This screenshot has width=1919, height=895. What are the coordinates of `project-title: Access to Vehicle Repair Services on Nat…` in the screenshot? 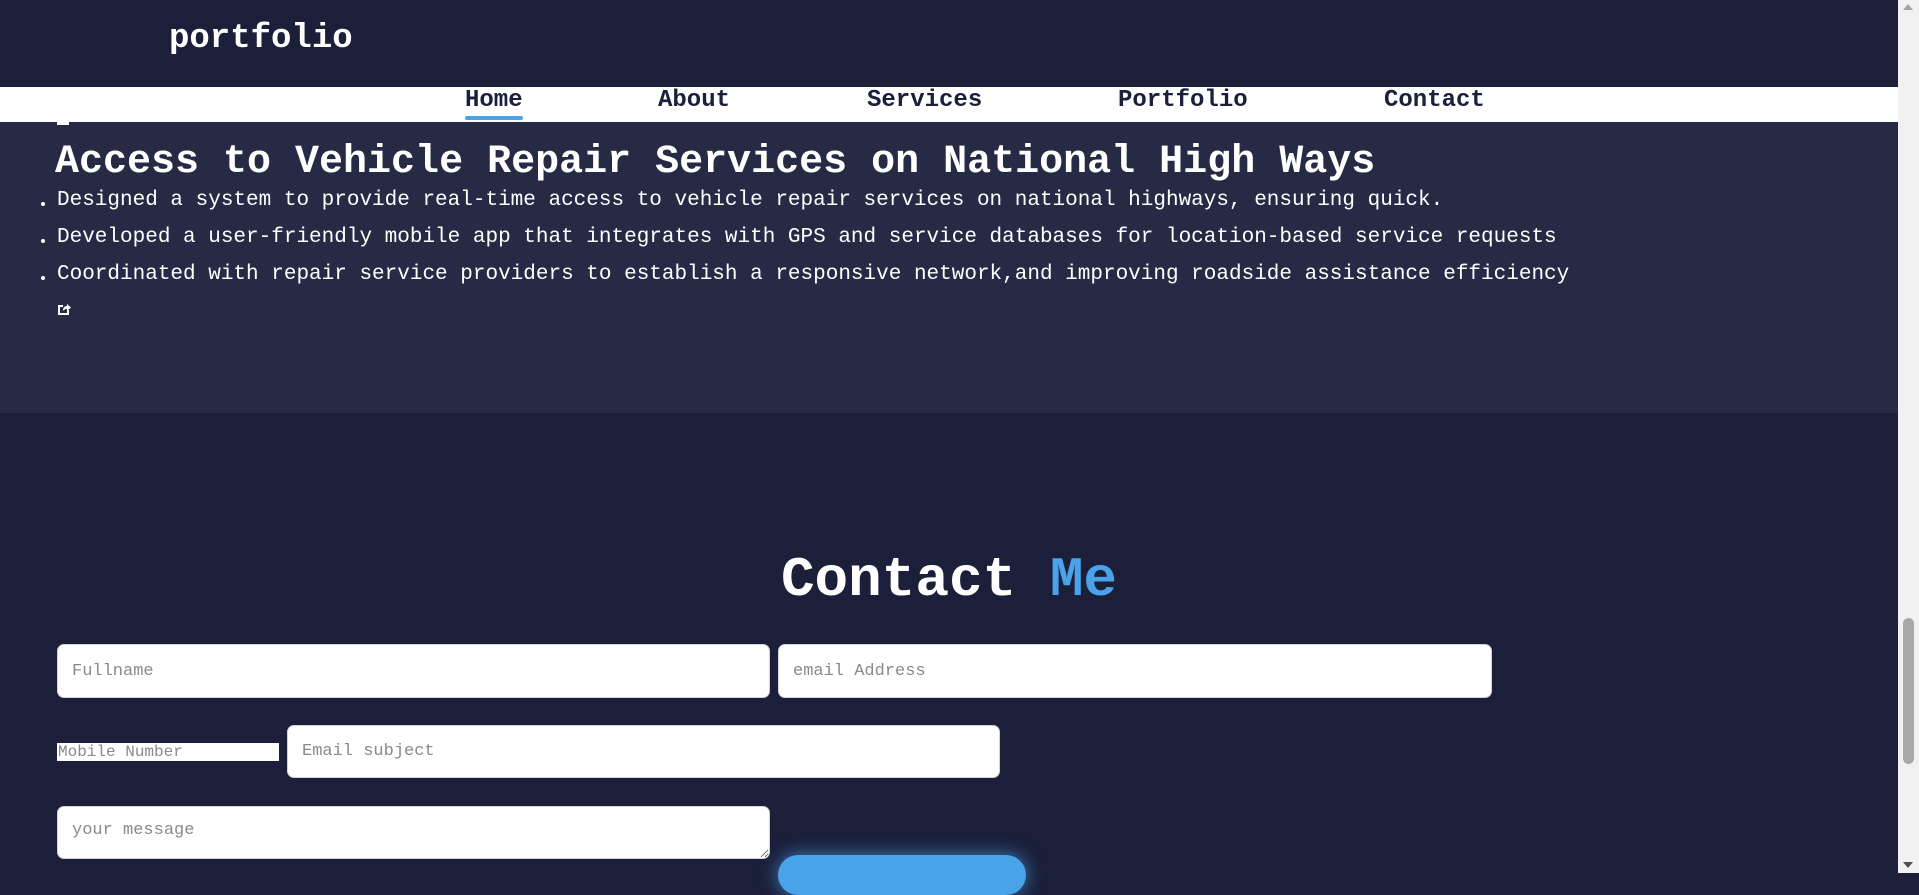 It's located at (715, 162).